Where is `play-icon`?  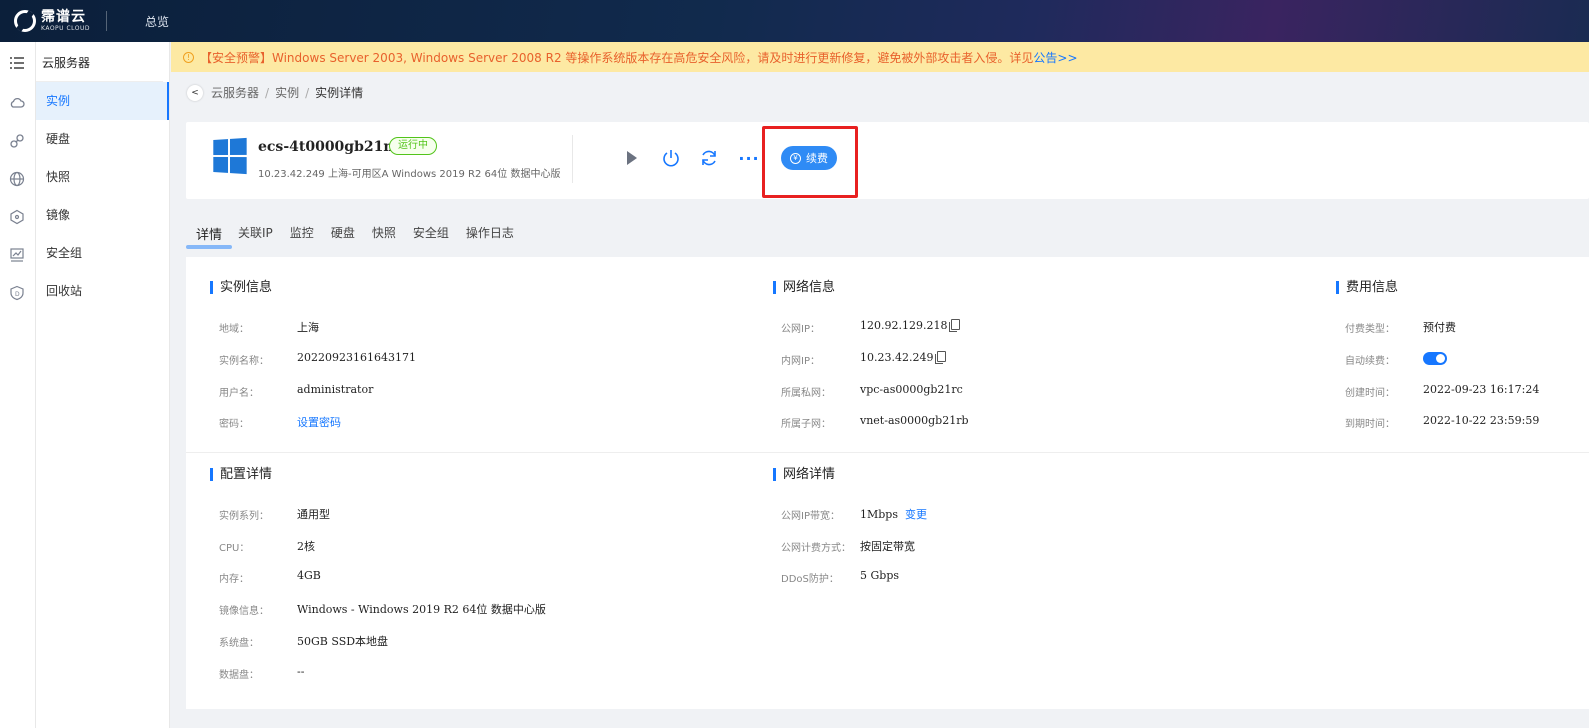 play-icon is located at coordinates (632, 158).